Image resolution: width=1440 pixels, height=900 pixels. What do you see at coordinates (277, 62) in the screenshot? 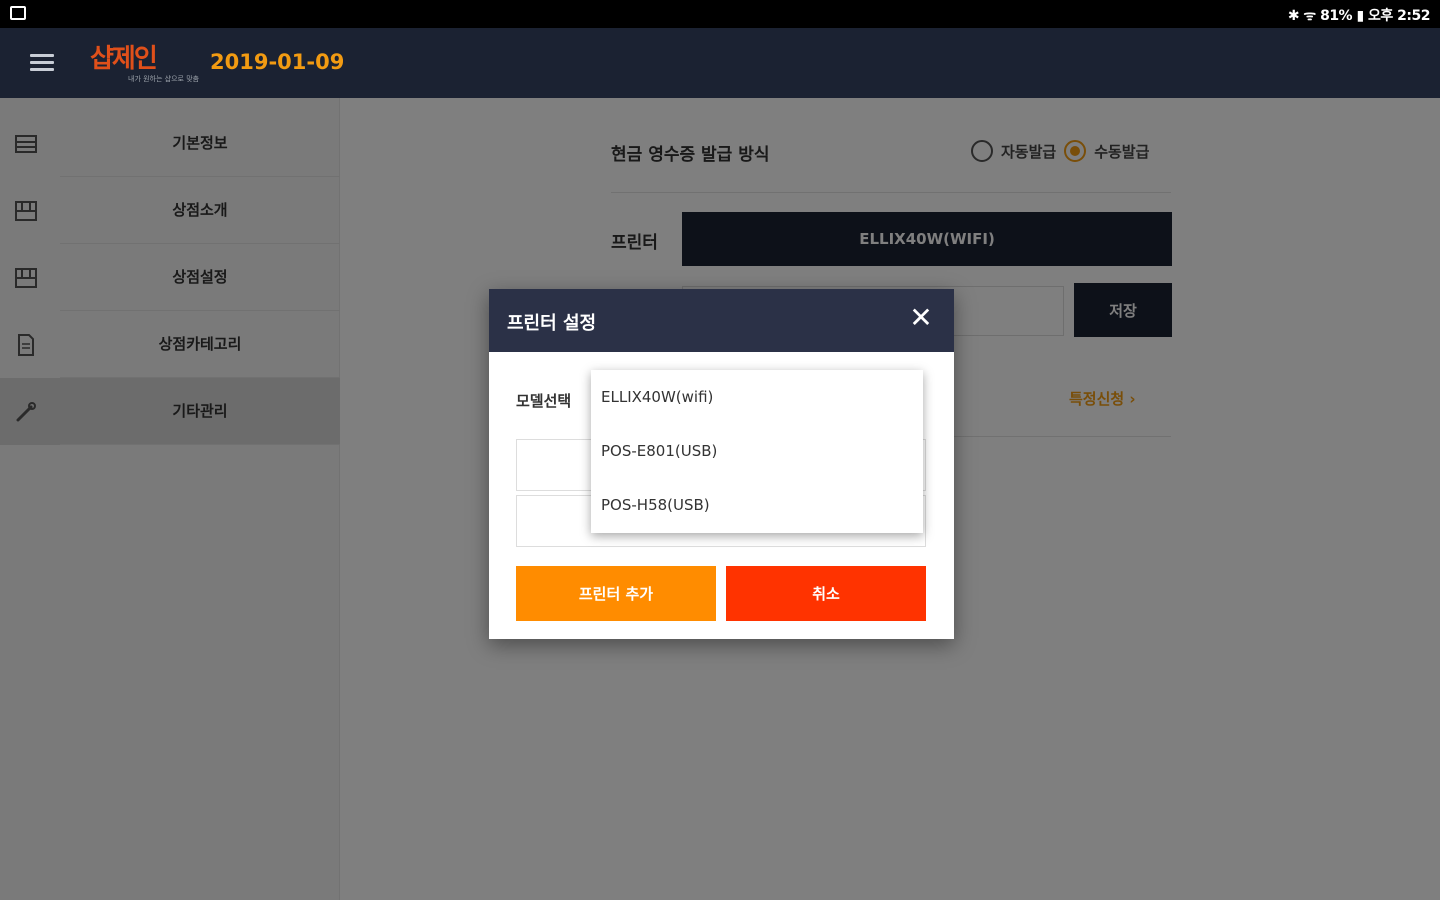
I see `header-date: 2019-01-09` at bounding box center [277, 62].